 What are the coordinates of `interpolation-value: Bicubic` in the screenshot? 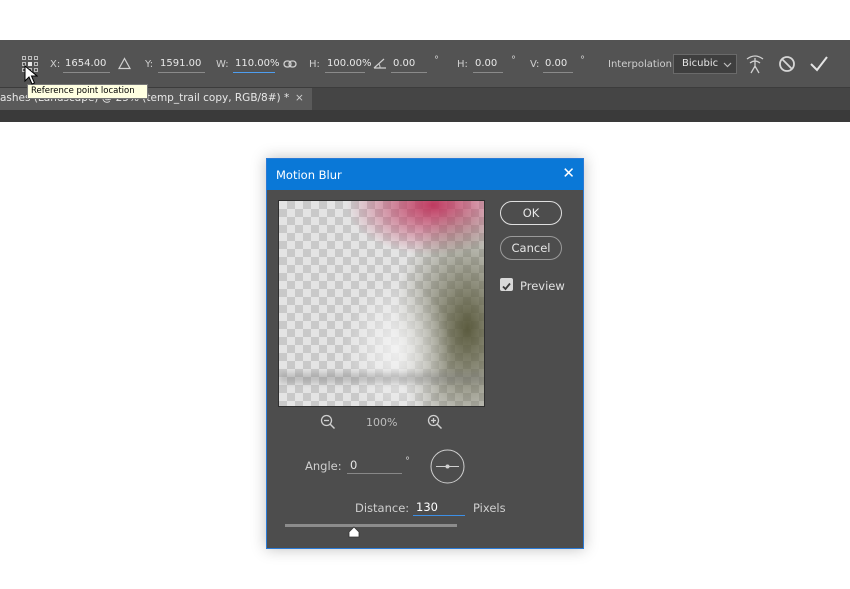 It's located at (700, 63).